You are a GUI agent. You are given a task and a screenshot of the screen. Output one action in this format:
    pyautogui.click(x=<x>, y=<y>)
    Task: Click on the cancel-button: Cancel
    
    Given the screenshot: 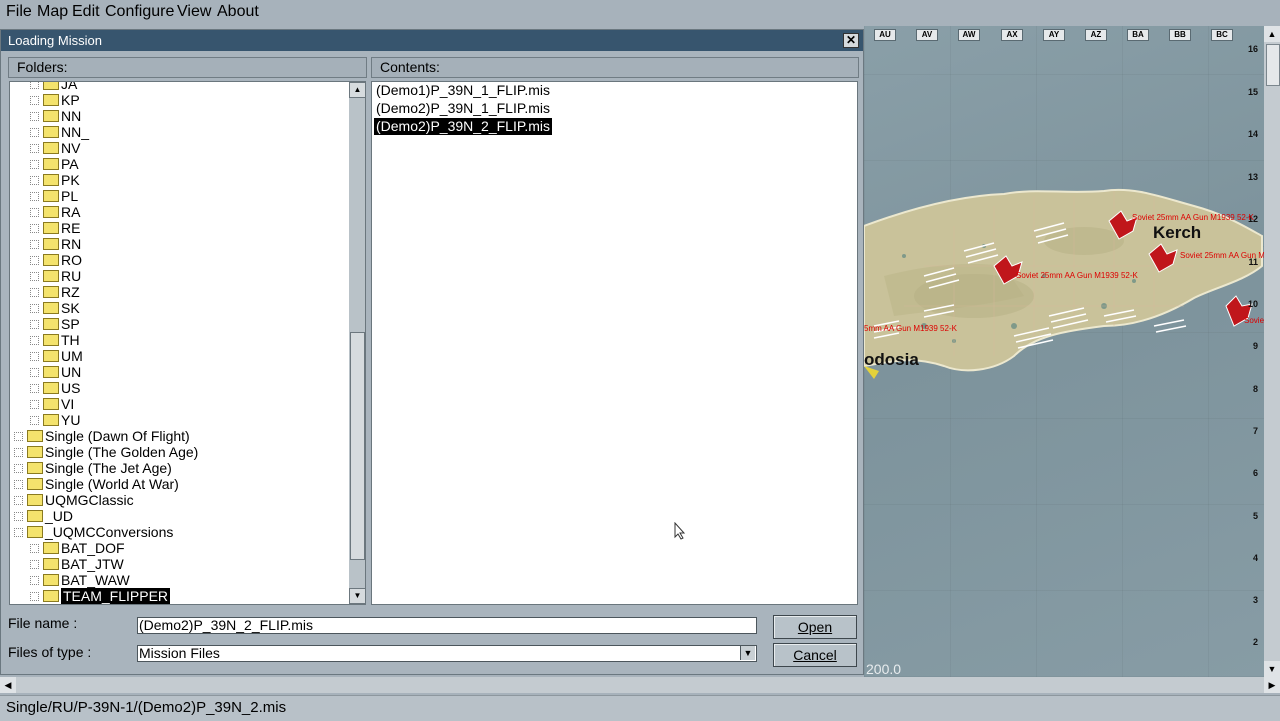 What is the action you would take?
    pyautogui.click(x=815, y=655)
    